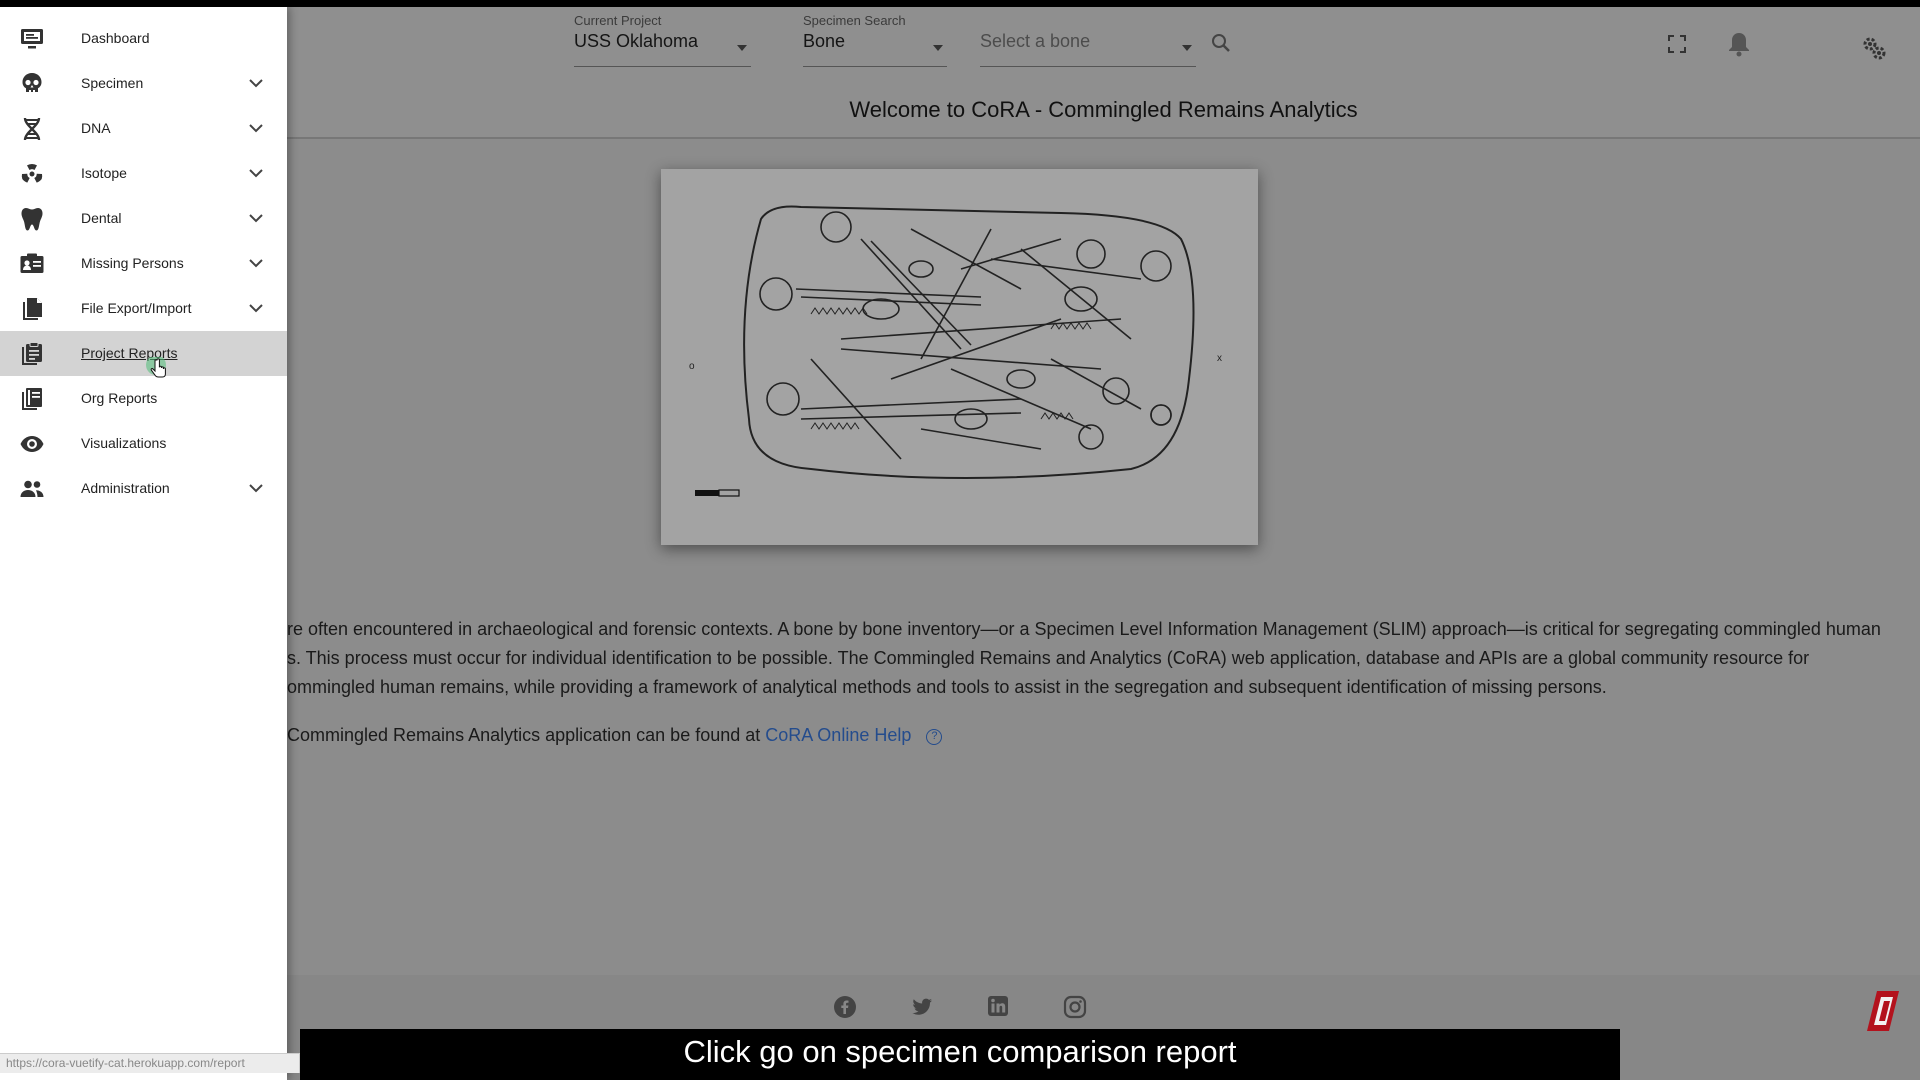 This screenshot has width=1920, height=1080. I want to click on people-icon, so click(32, 488).